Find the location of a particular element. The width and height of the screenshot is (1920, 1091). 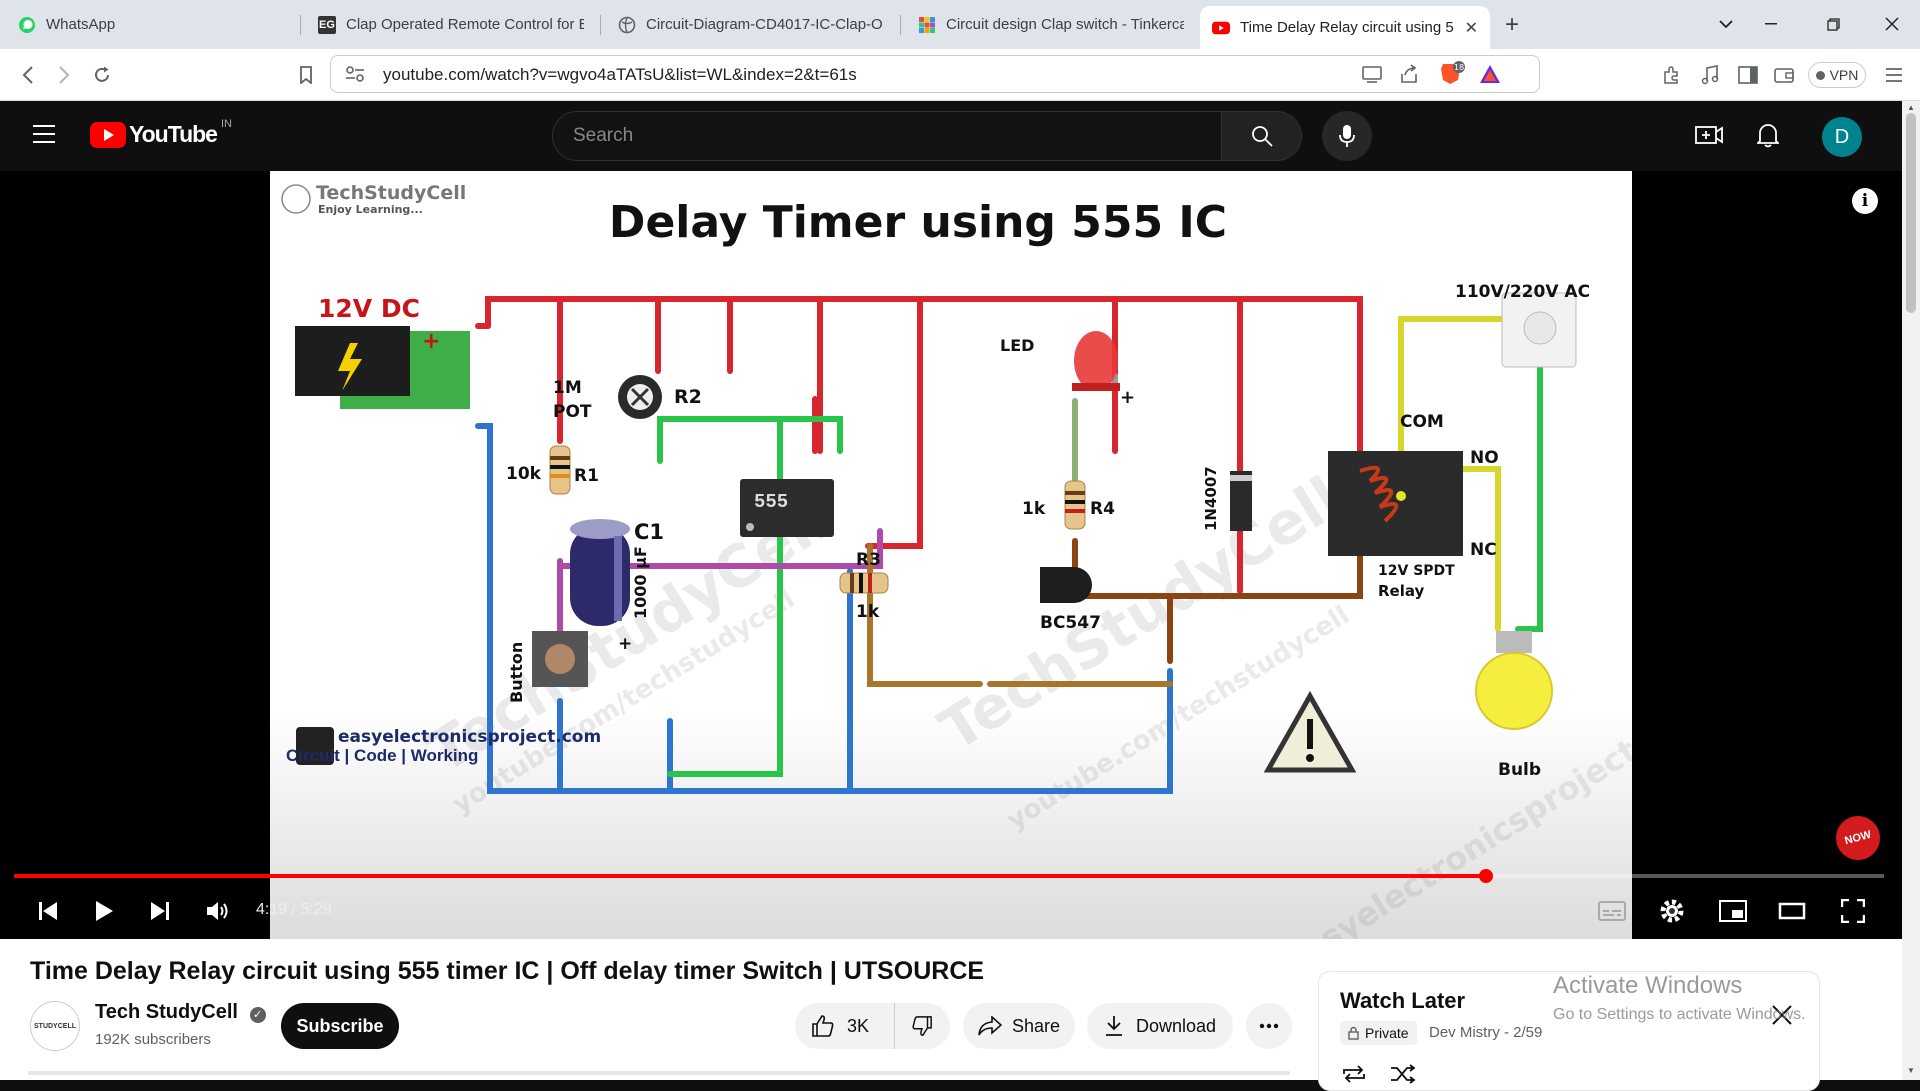

like-button: 3K is located at coordinates (845, 1026).